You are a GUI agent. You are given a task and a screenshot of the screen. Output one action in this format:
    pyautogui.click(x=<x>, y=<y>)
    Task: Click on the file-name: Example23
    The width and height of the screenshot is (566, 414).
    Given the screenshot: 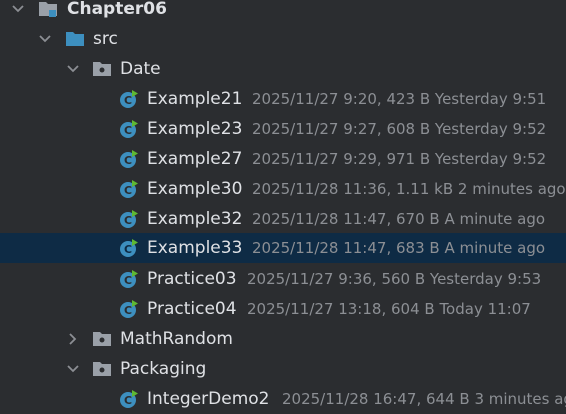 What is the action you would take?
    pyautogui.click(x=195, y=129)
    